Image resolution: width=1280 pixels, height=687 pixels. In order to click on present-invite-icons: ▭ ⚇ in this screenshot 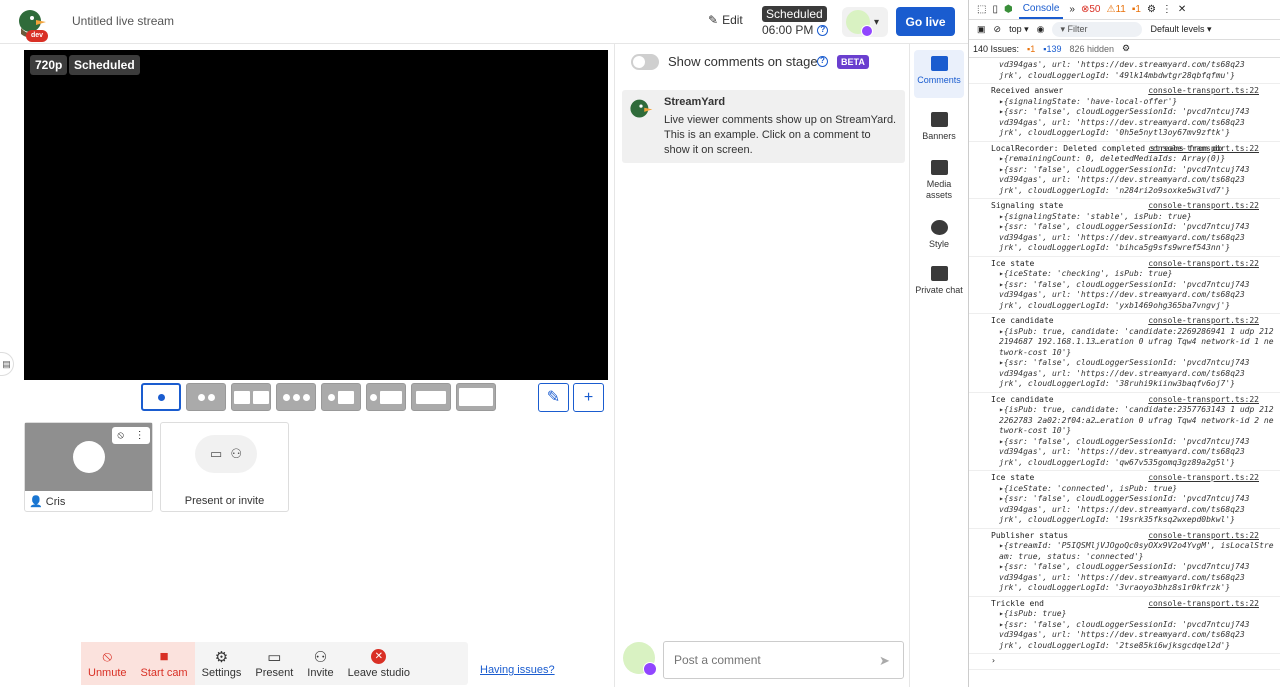, I will do `click(226, 454)`.